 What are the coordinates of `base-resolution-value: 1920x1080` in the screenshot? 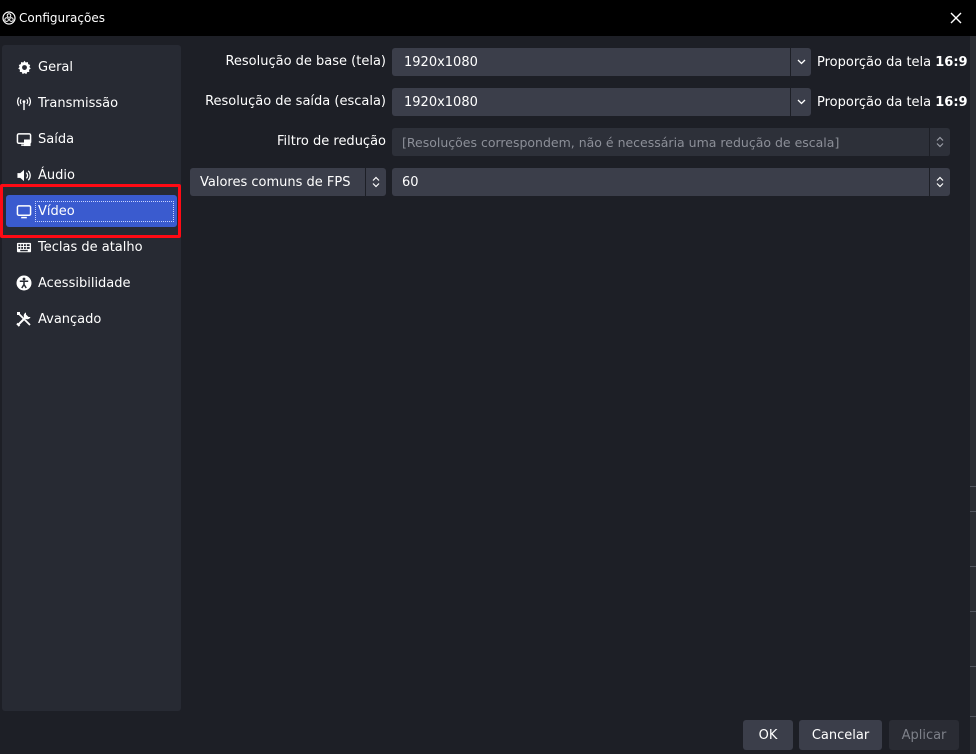 It's located at (441, 62).